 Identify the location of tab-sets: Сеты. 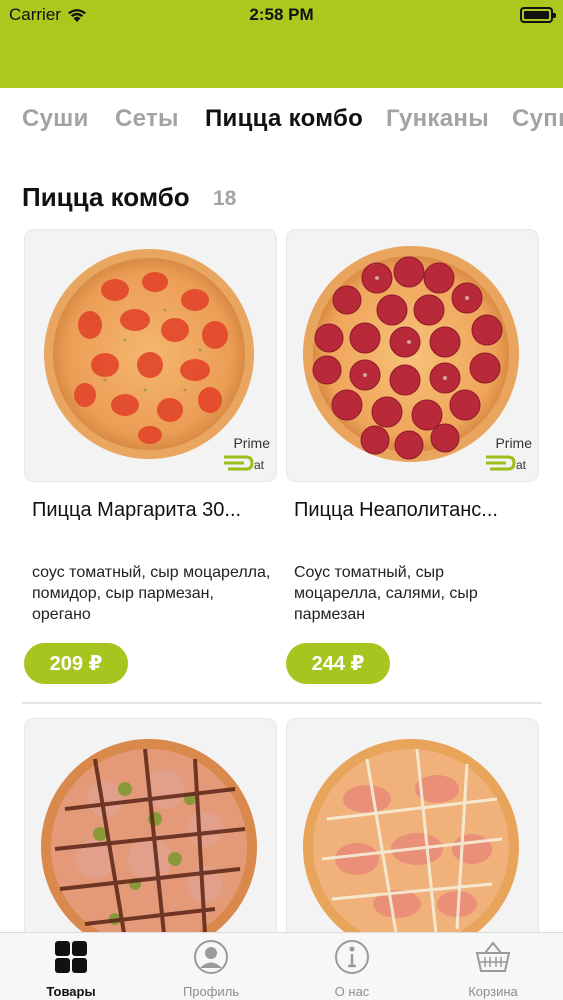
(147, 119).